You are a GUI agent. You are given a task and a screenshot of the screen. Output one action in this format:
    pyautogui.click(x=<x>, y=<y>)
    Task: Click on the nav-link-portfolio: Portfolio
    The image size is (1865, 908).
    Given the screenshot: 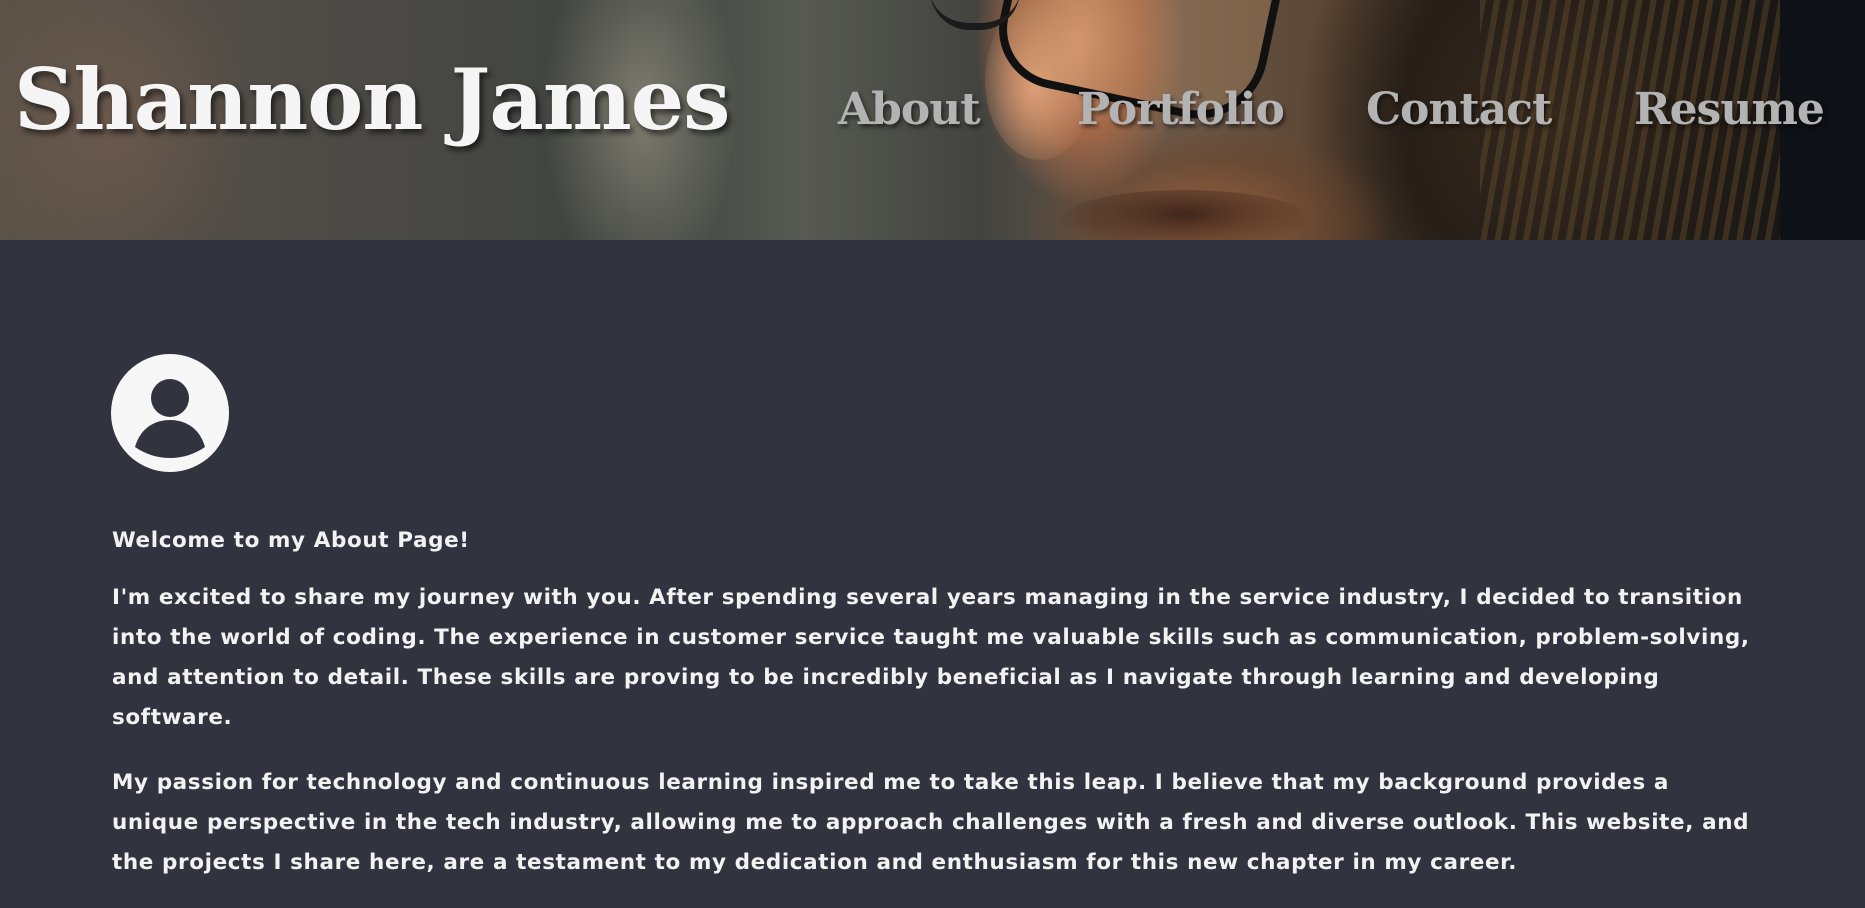 What is the action you would take?
    pyautogui.click(x=1181, y=110)
    